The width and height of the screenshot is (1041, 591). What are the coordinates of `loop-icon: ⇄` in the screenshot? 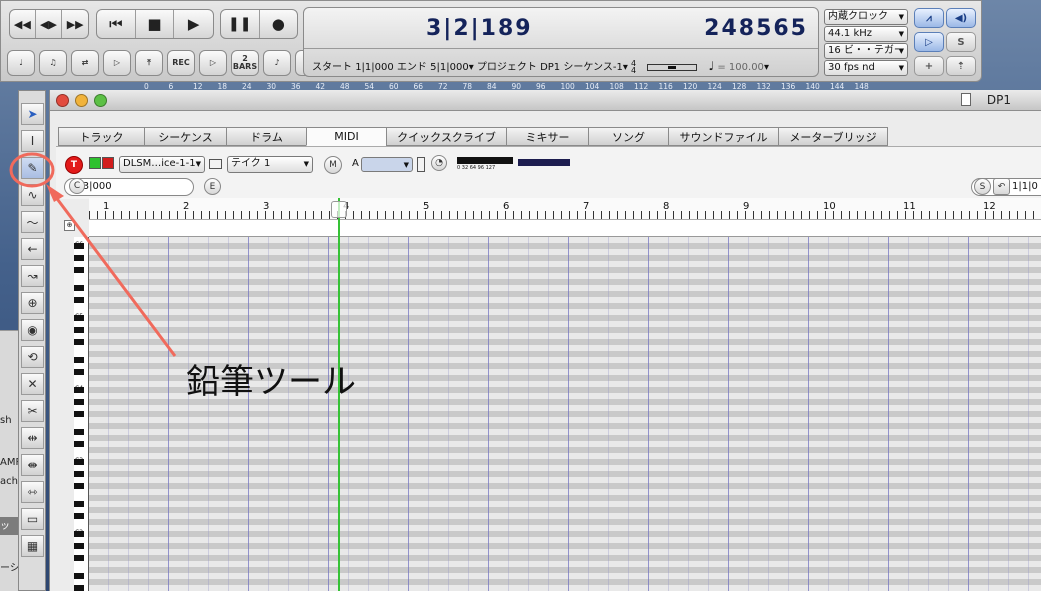 It's located at (85, 63).